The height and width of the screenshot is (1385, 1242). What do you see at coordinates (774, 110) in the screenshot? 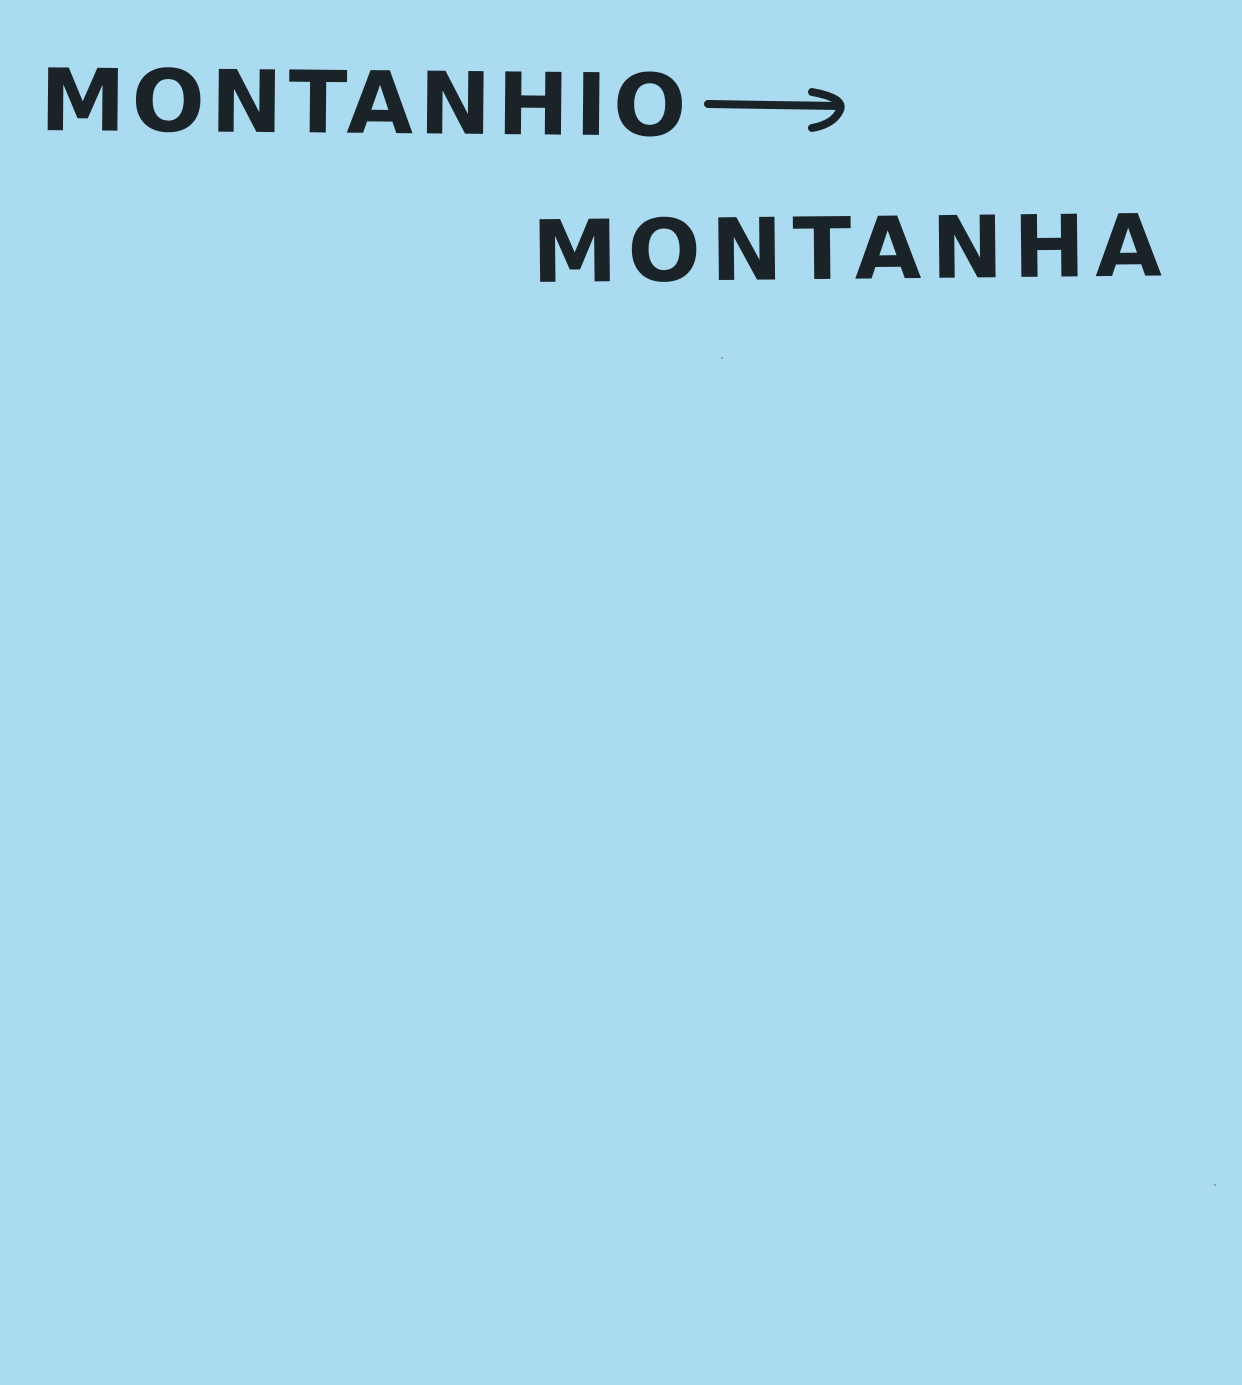
I see `right-arrow-icon` at bounding box center [774, 110].